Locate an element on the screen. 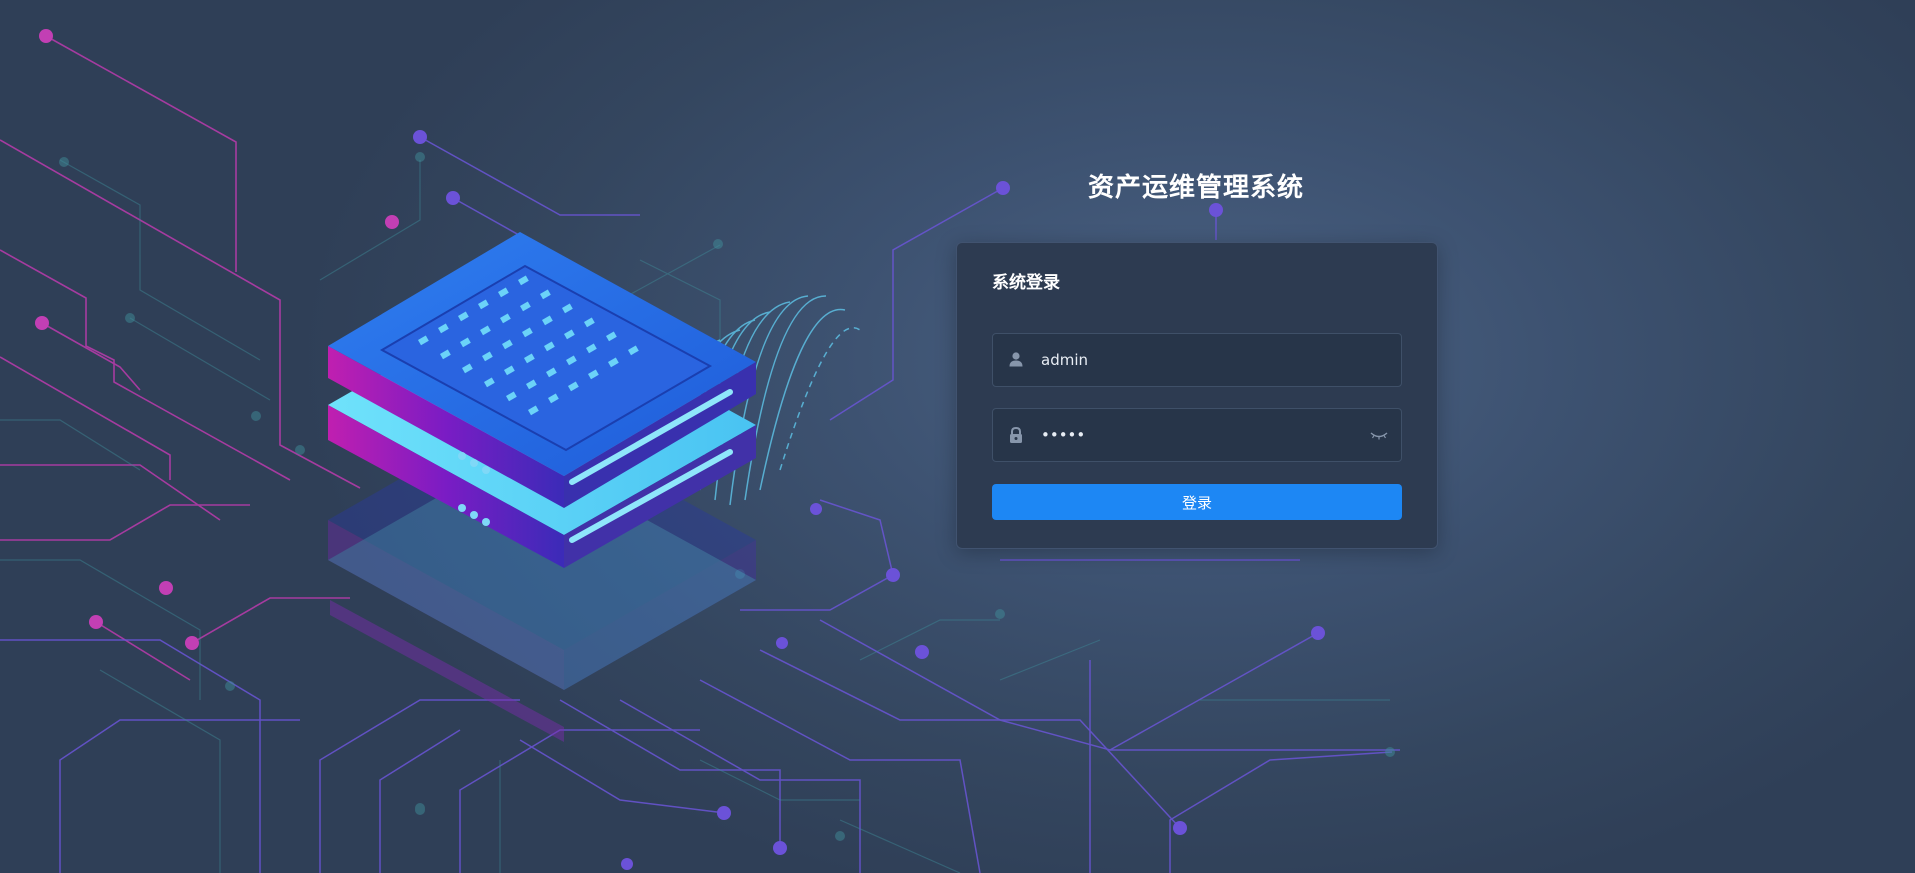  user-icon is located at coordinates (1016, 360).